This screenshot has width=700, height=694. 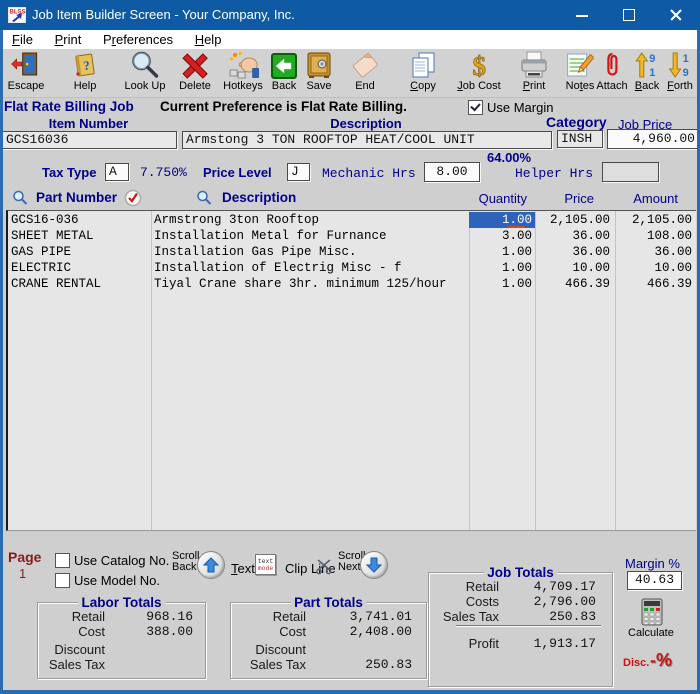 What do you see at coordinates (654, 220) in the screenshot?
I see `cell-amount: 2,105.00` at bounding box center [654, 220].